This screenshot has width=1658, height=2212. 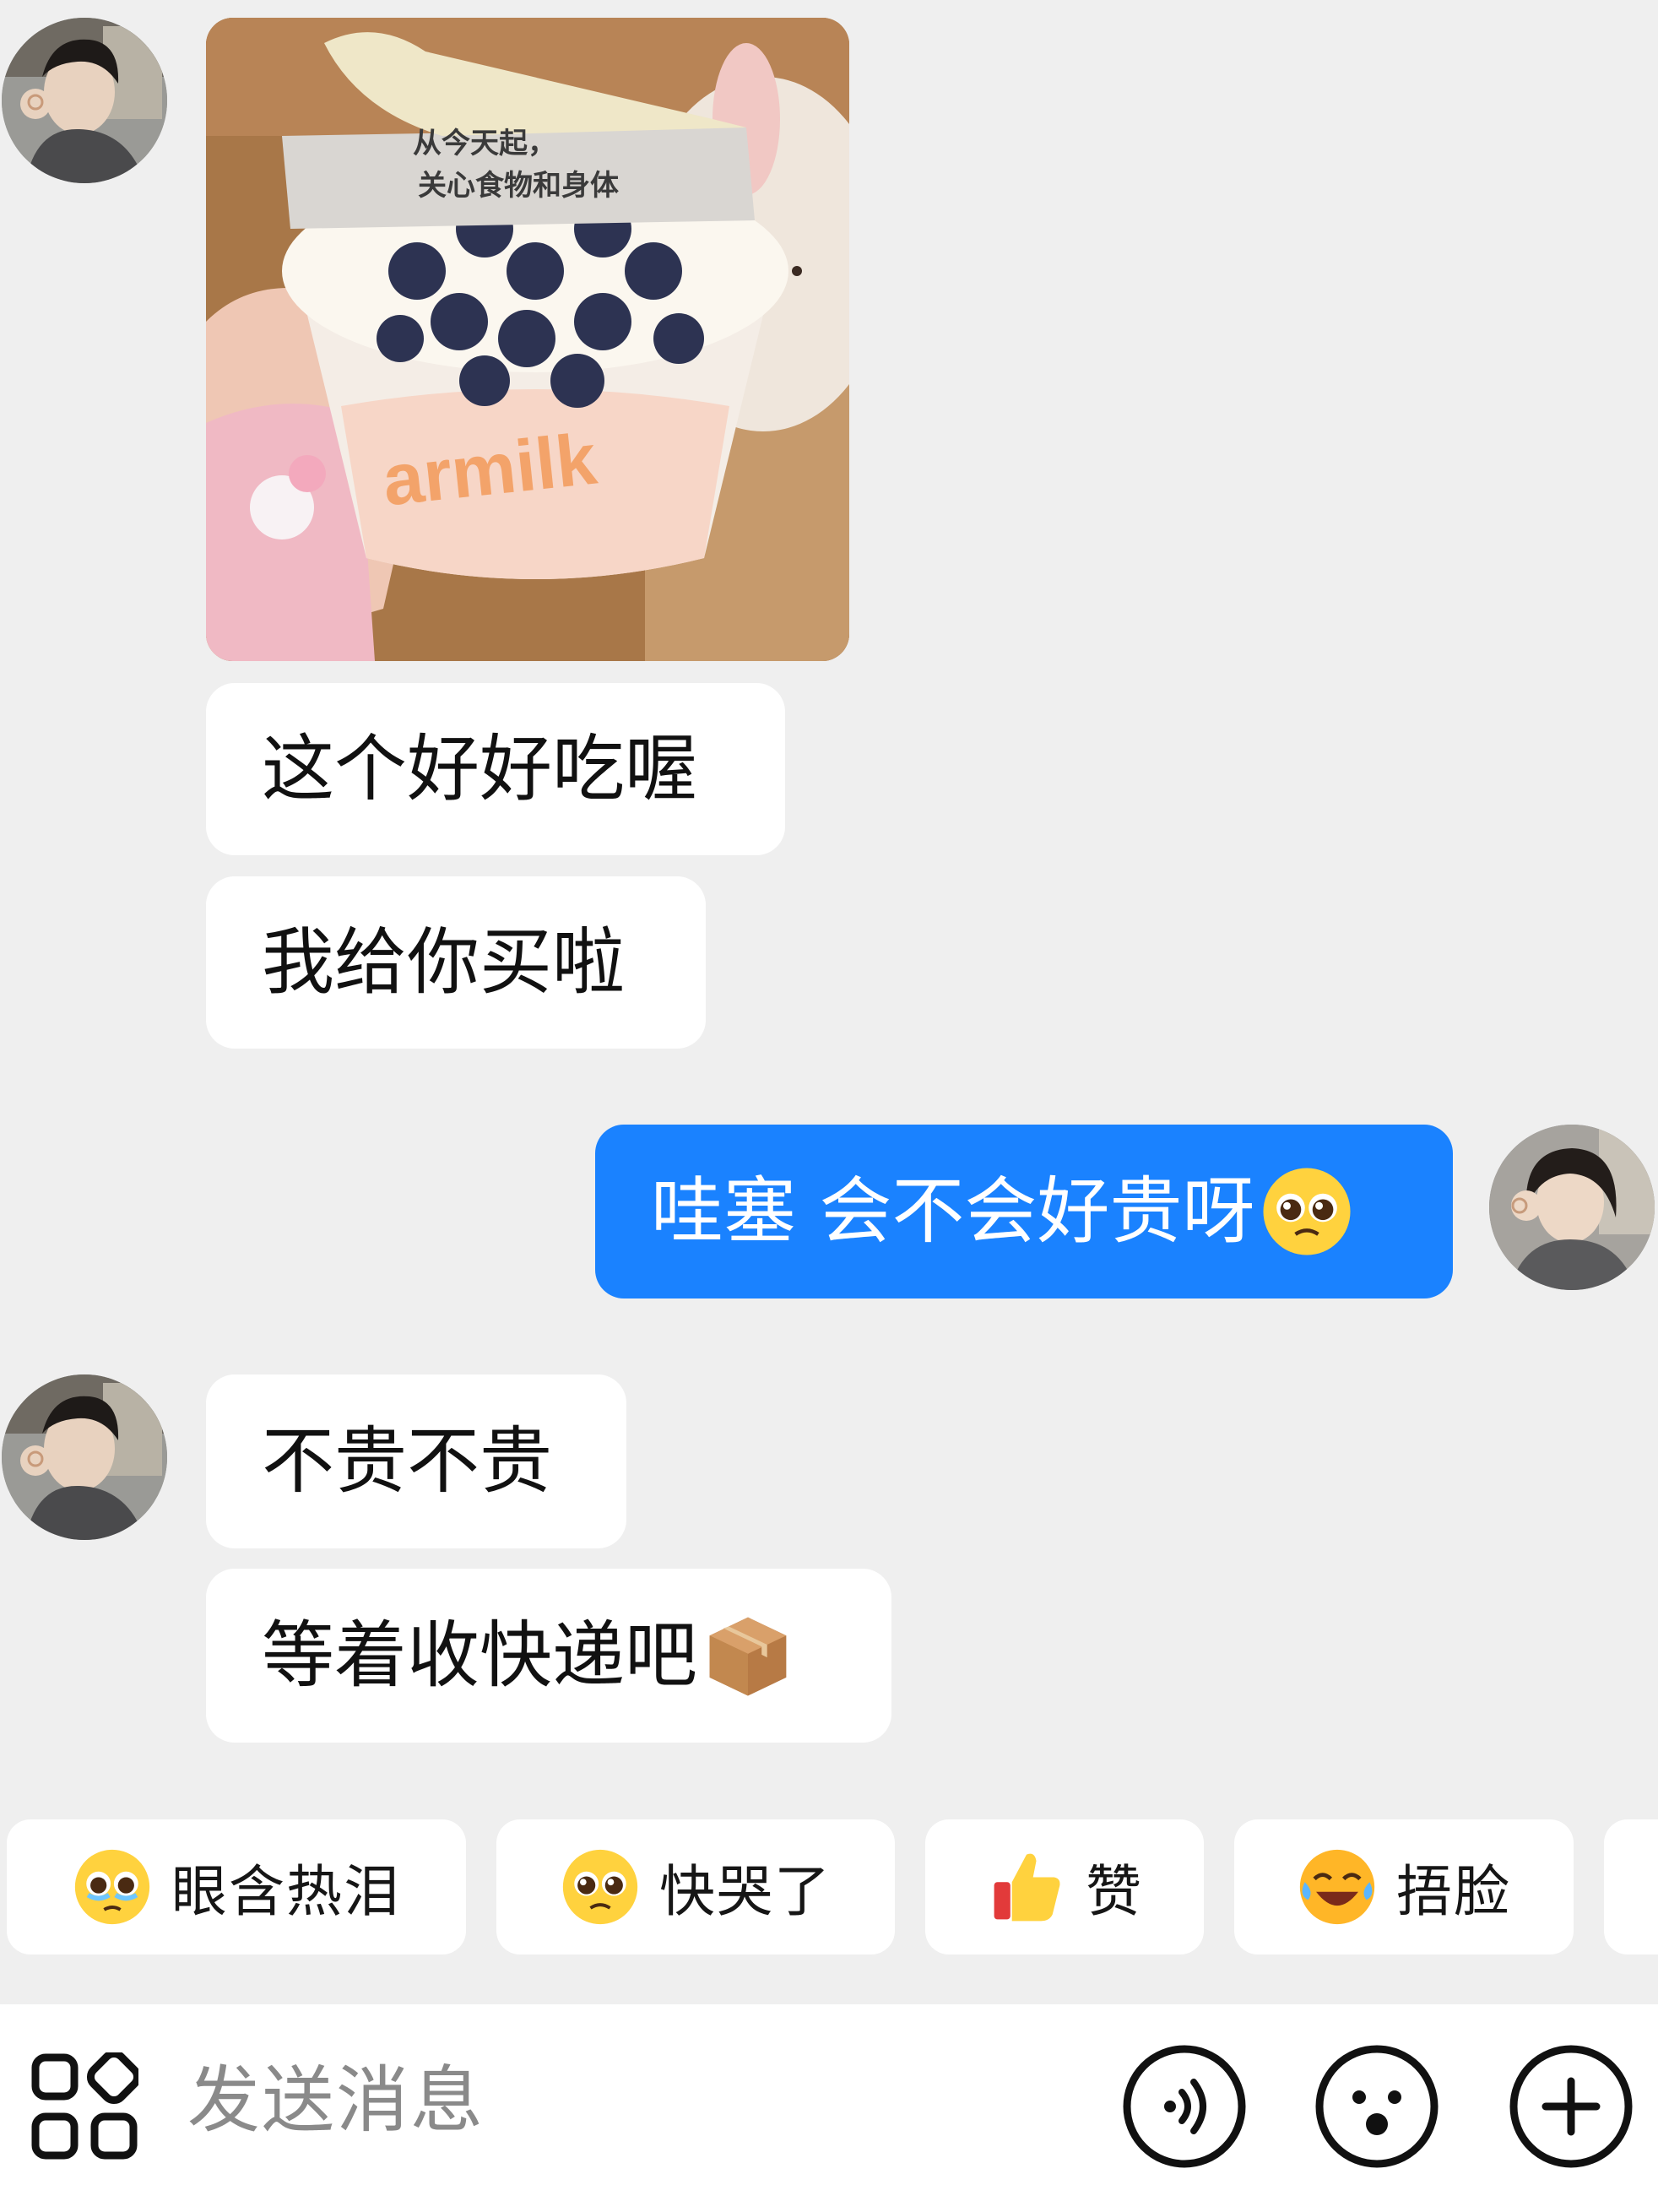 I want to click on quick-reply-label: 眼含热泪, so click(x=286, y=1892).